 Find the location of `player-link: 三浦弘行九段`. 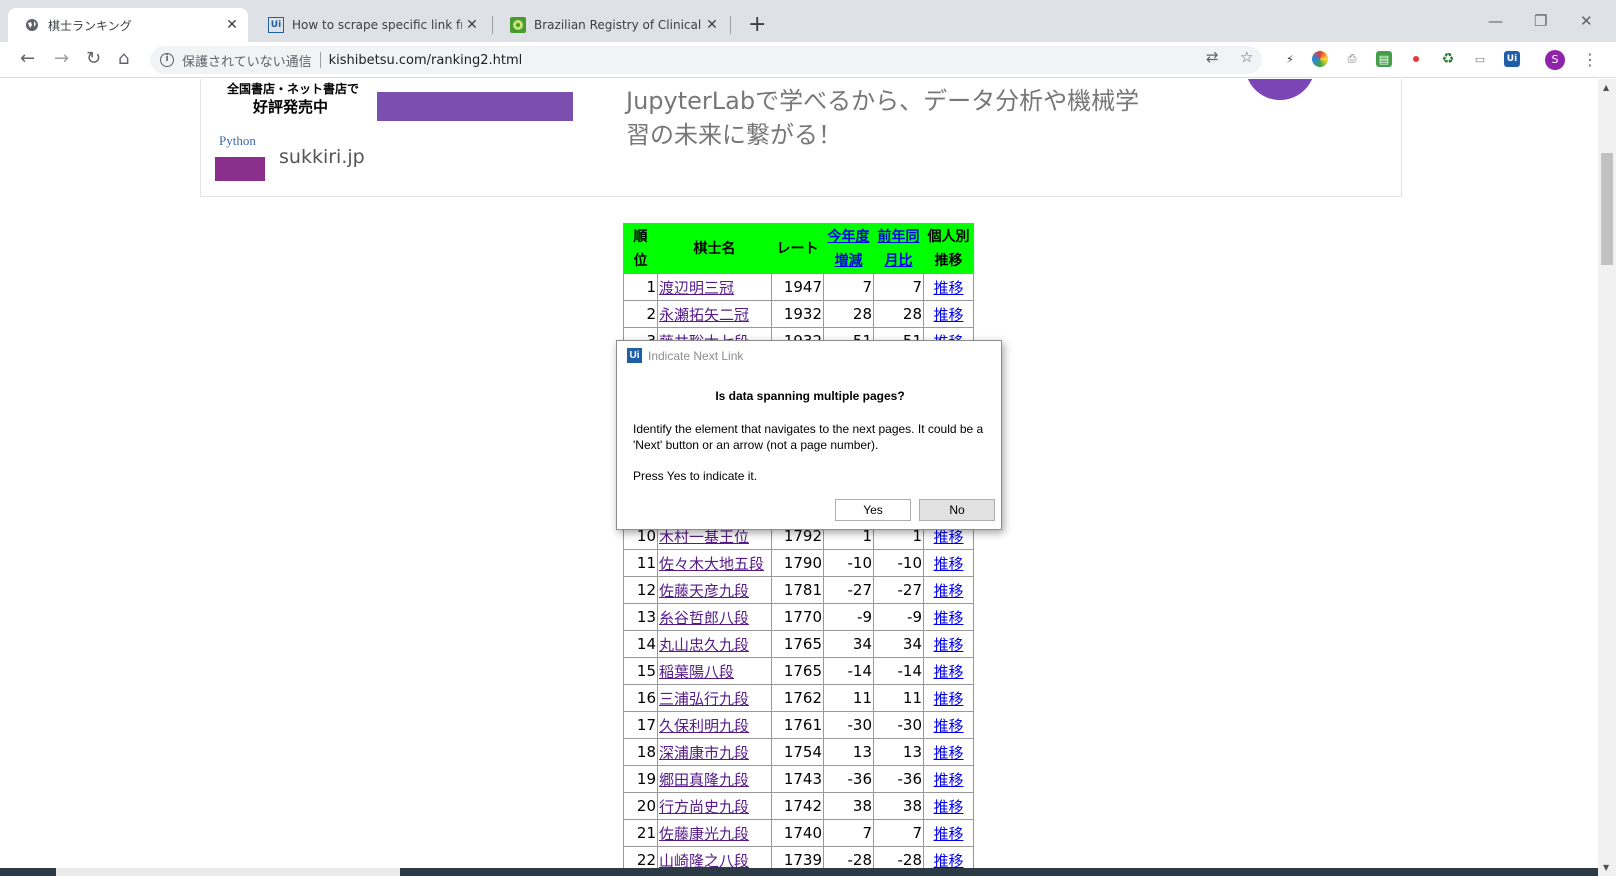

player-link: 三浦弘行九段 is located at coordinates (704, 699).